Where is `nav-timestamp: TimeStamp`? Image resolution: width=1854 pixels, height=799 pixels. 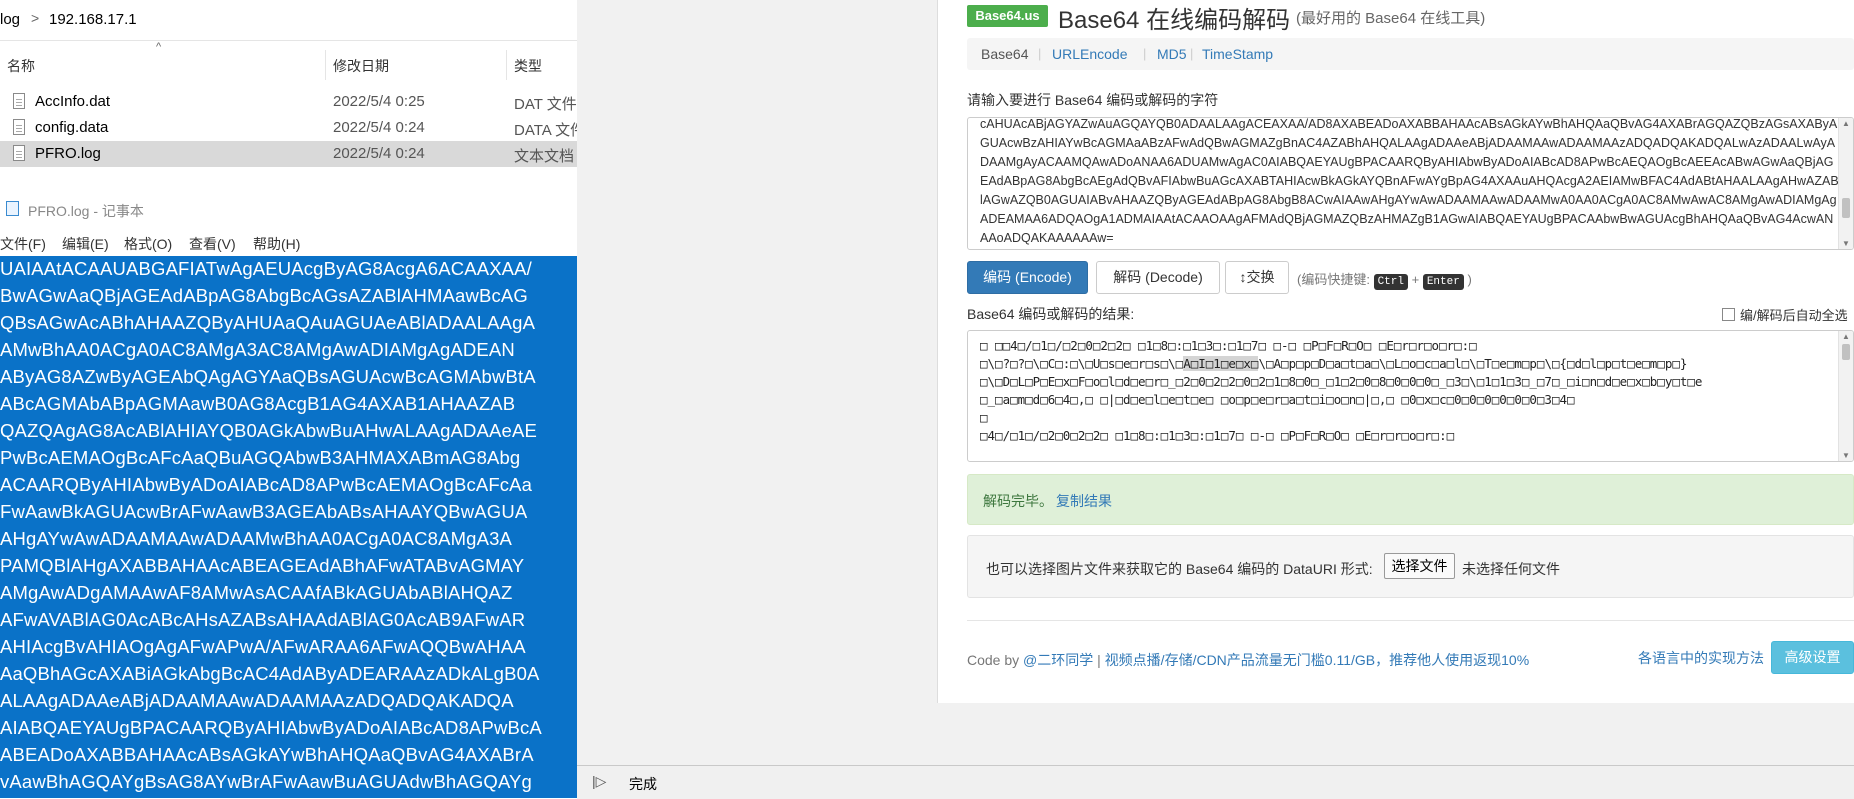 nav-timestamp: TimeStamp is located at coordinates (1237, 54).